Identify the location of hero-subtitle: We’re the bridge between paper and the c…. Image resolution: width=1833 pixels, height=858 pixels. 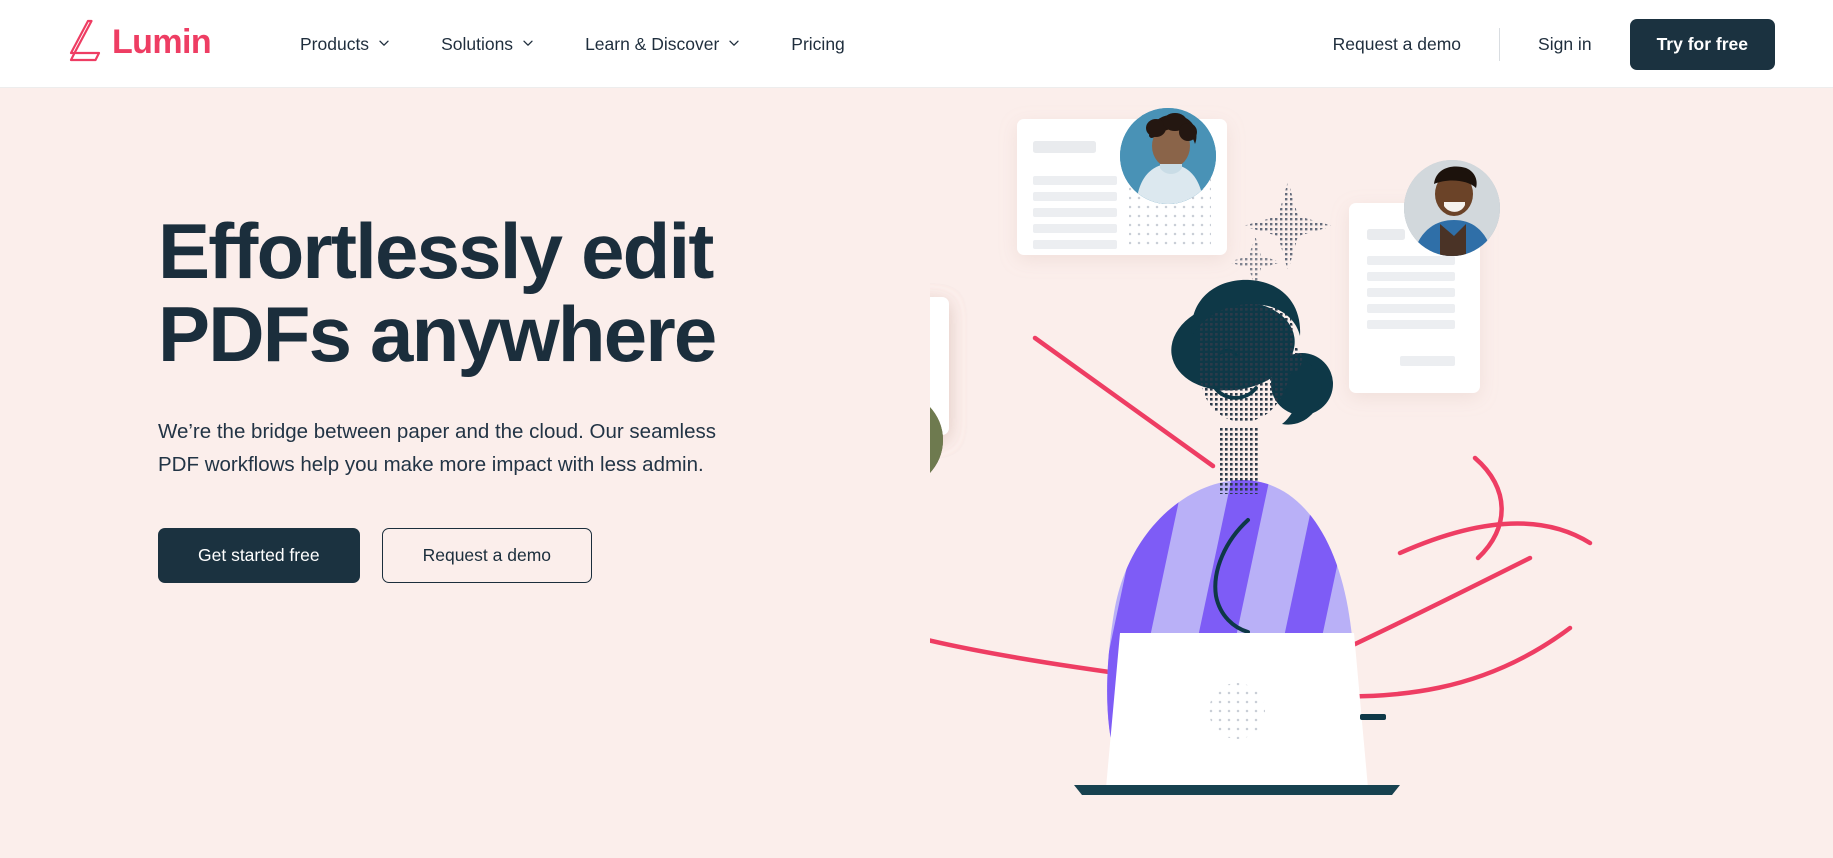
(437, 448).